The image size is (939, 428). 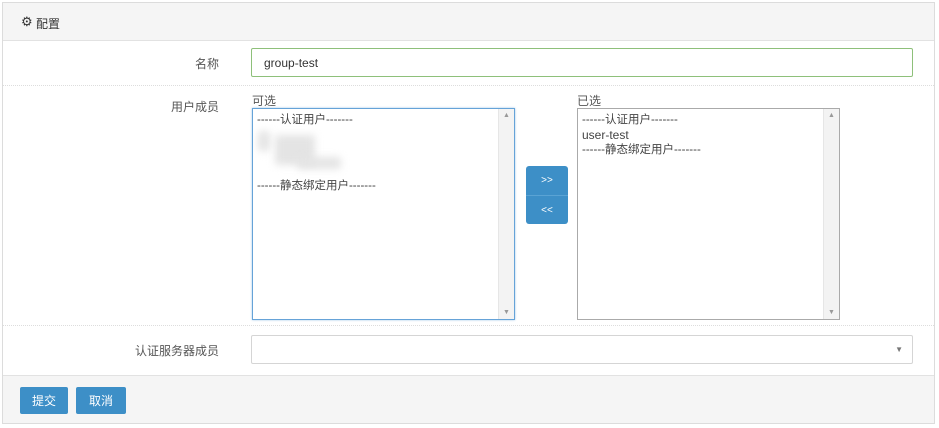 I want to click on chevron-down-icon: ▼, so click(x=899, y=349).